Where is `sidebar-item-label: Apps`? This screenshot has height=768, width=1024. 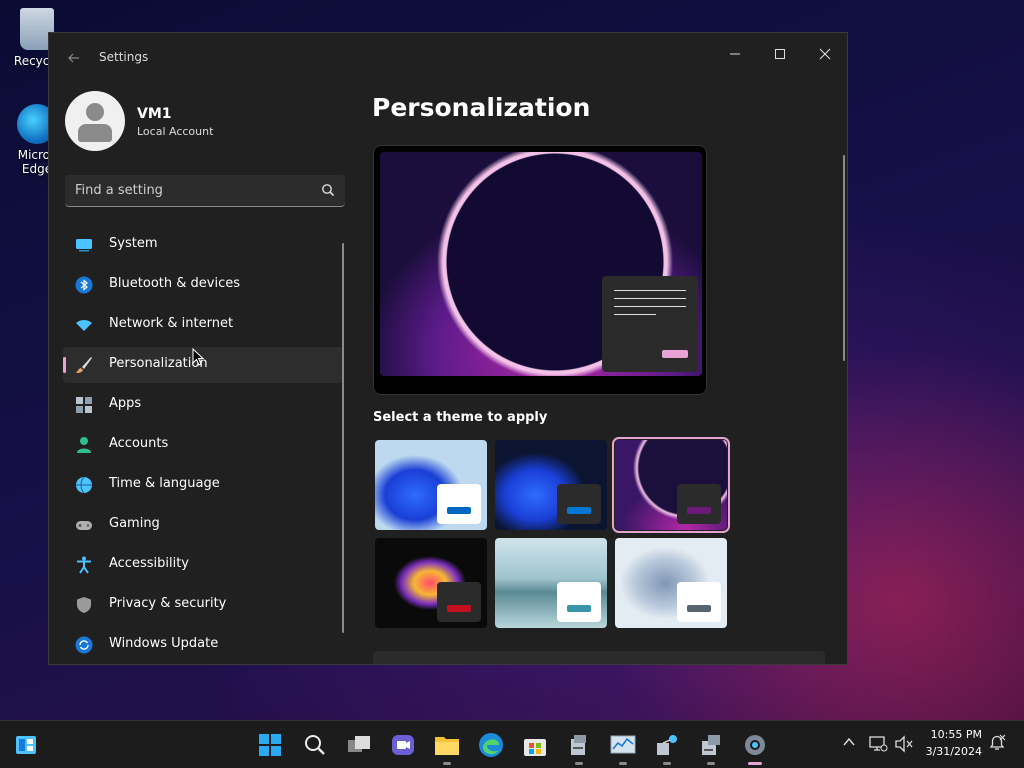
sidebar-item-label: Apps is located at coordinates (125, 403).